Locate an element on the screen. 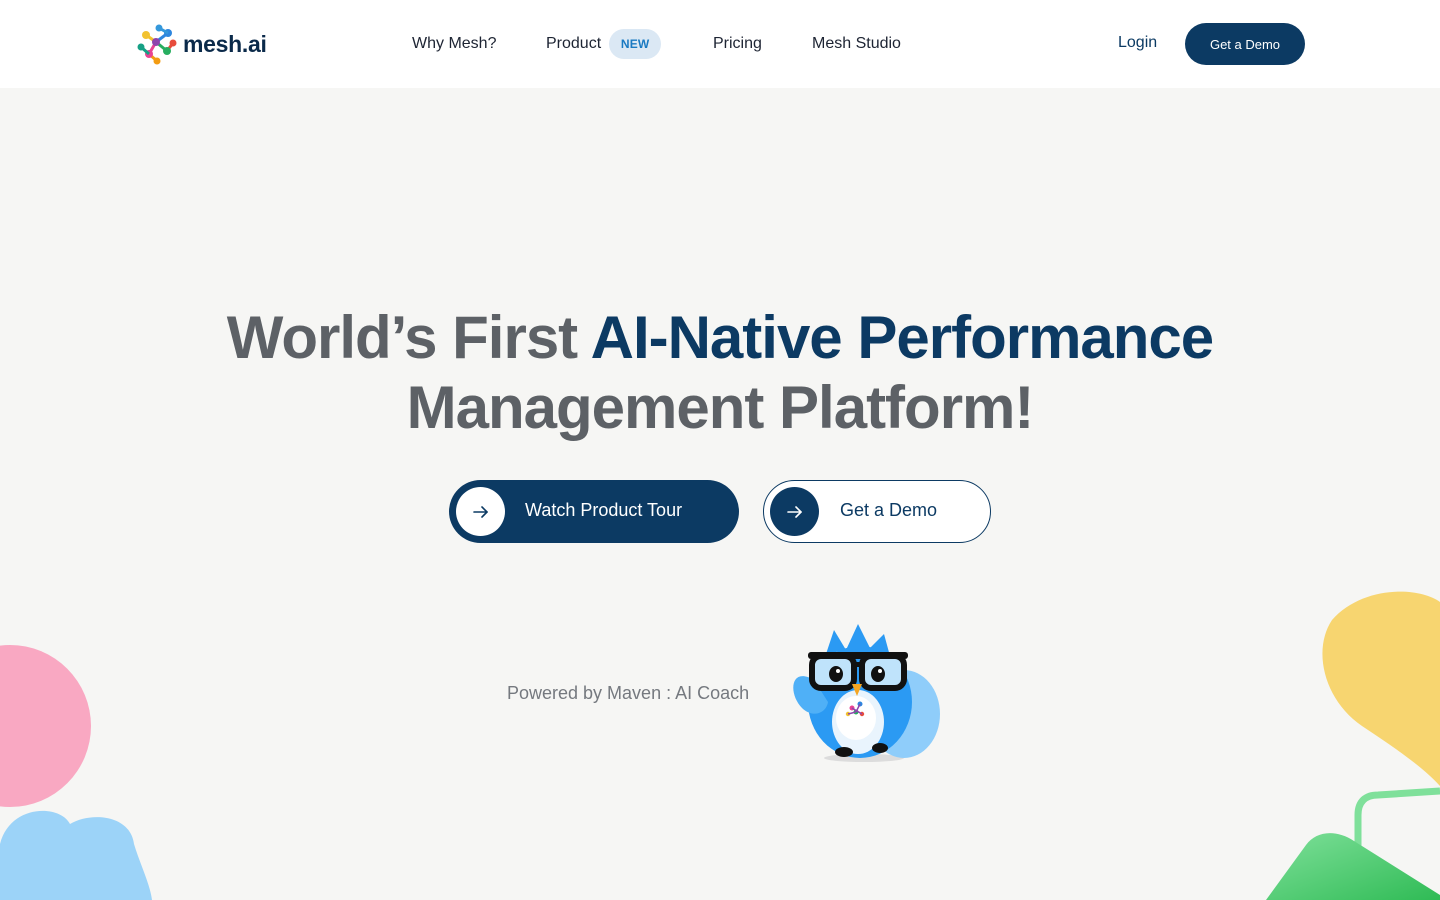 The height and width of the screenshot is (900, 1440). hero-title-accent: AI-Native Performance is located at coordinates (902, 337).